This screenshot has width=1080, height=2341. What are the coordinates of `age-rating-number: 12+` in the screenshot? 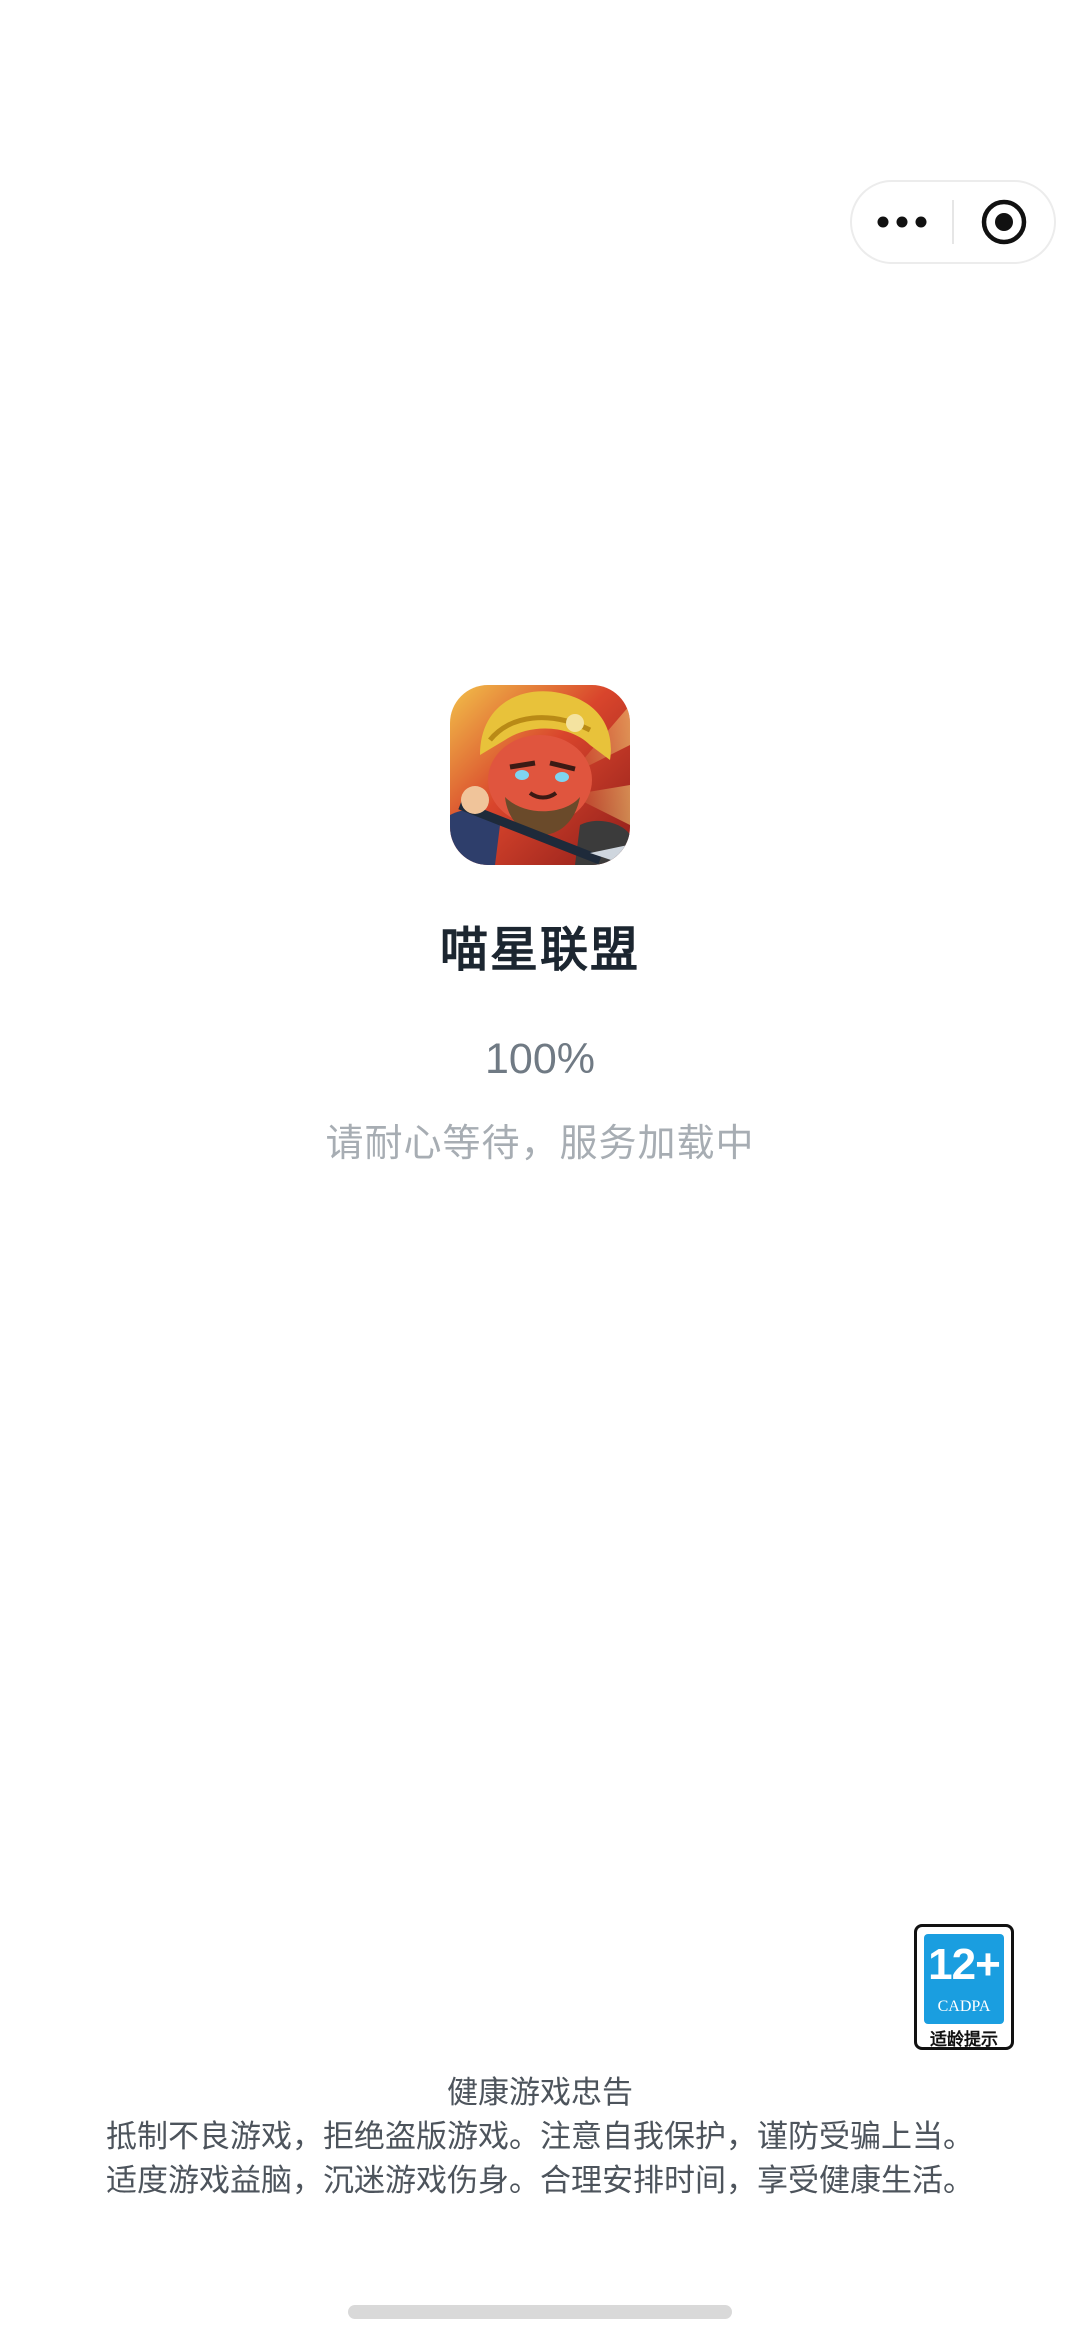 It's located at (964, 1964).